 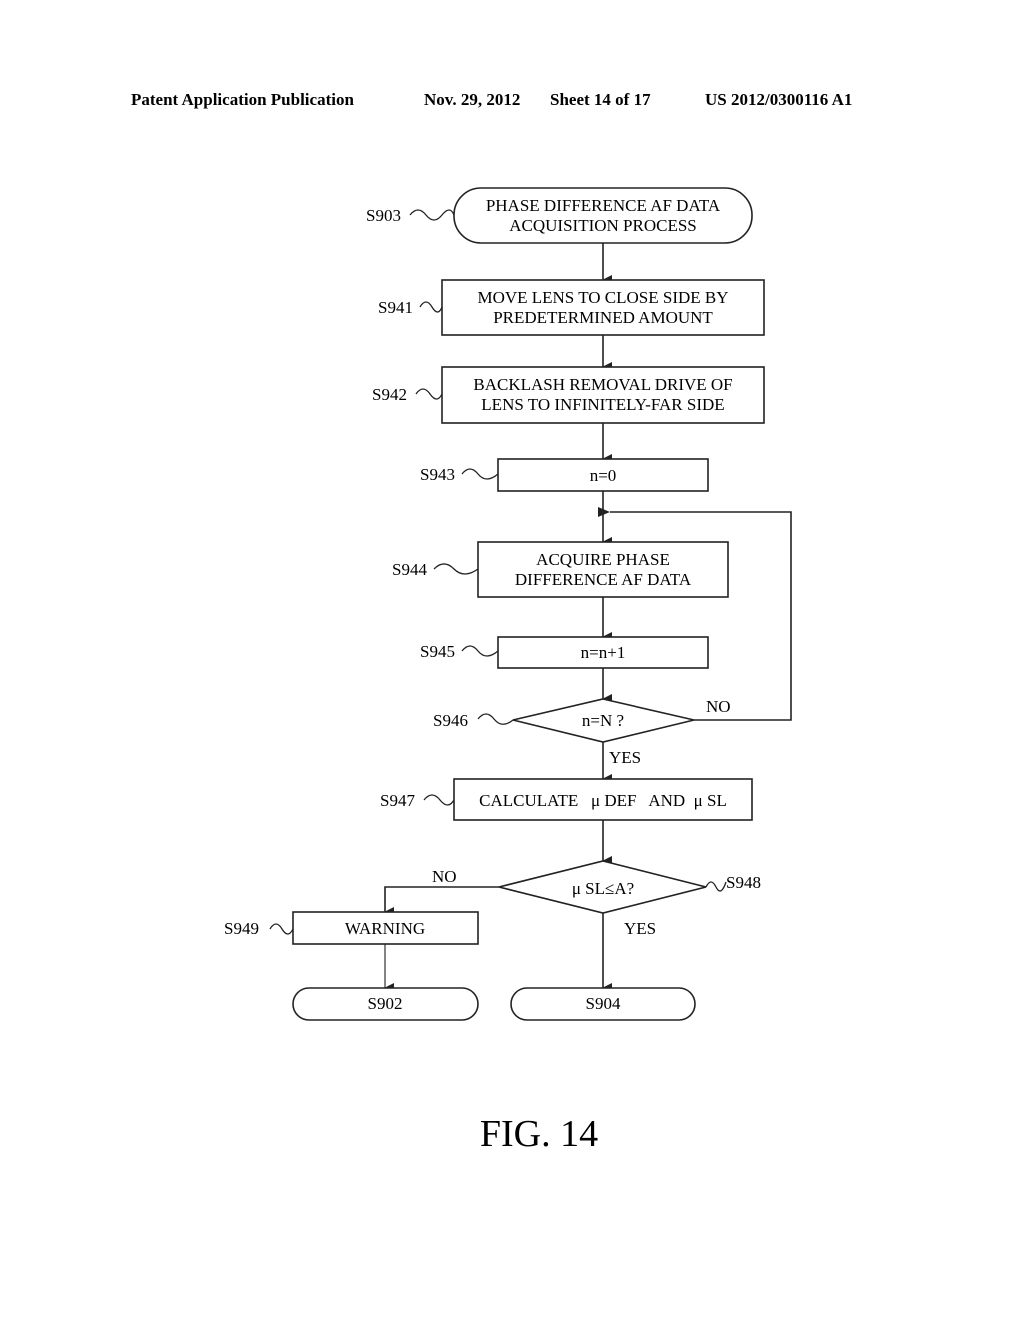 What do you see at coordinates (603, 475) in the screenshot?
I see `step-text: n=0` at bounding box center [603, 475].